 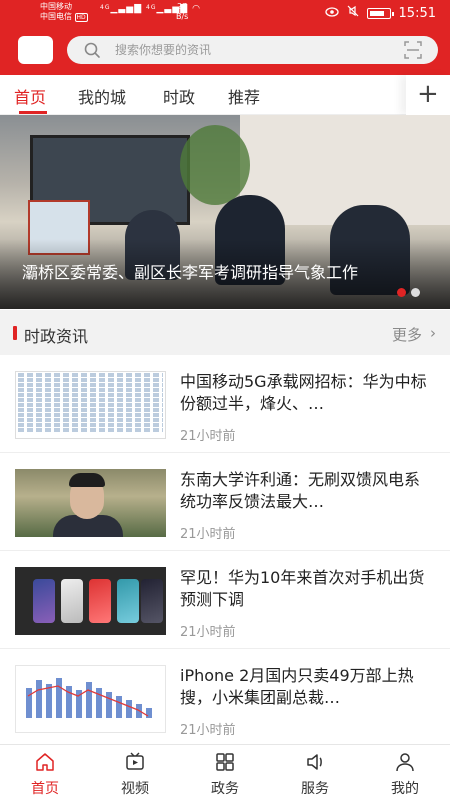 I want to click on battery-icon, so click(x=380, y=13).